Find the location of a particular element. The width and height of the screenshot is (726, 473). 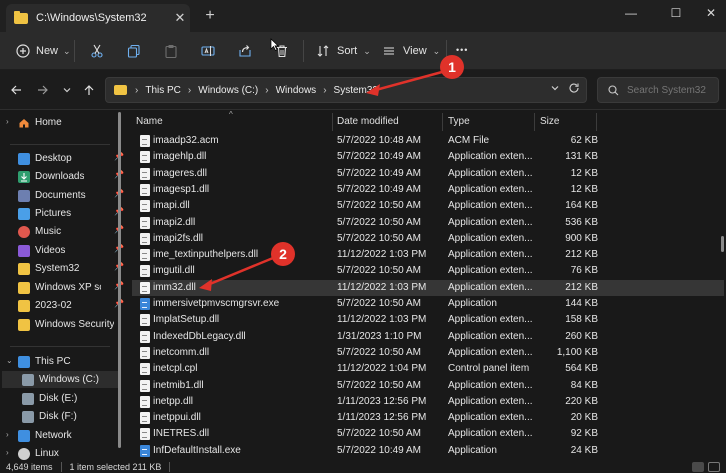

annotation-badge-2: 2 is located at coordinates (283, 254).